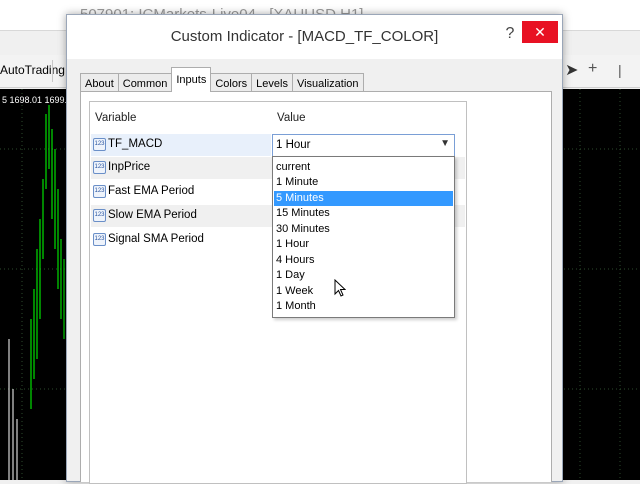 Image resolution: width=640 pixels, height=484 pixels. I want to click on dropdown-option-1-hour: 1 Hour, so click(363, 244).